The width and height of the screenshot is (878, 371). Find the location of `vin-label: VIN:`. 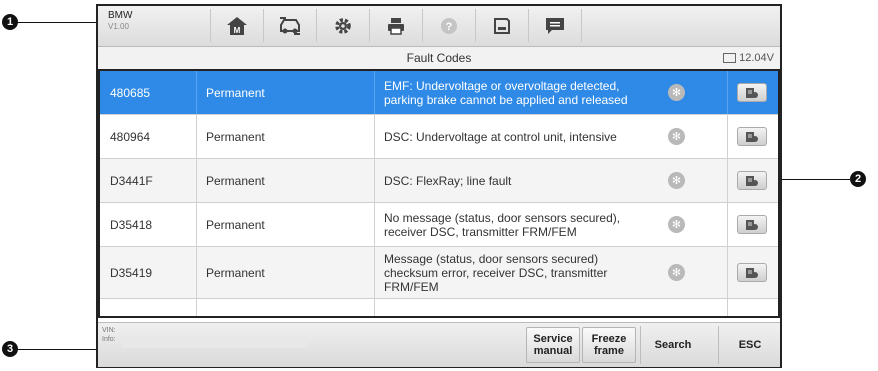

vin-label: VIN: is located at coordinates (109, 330).